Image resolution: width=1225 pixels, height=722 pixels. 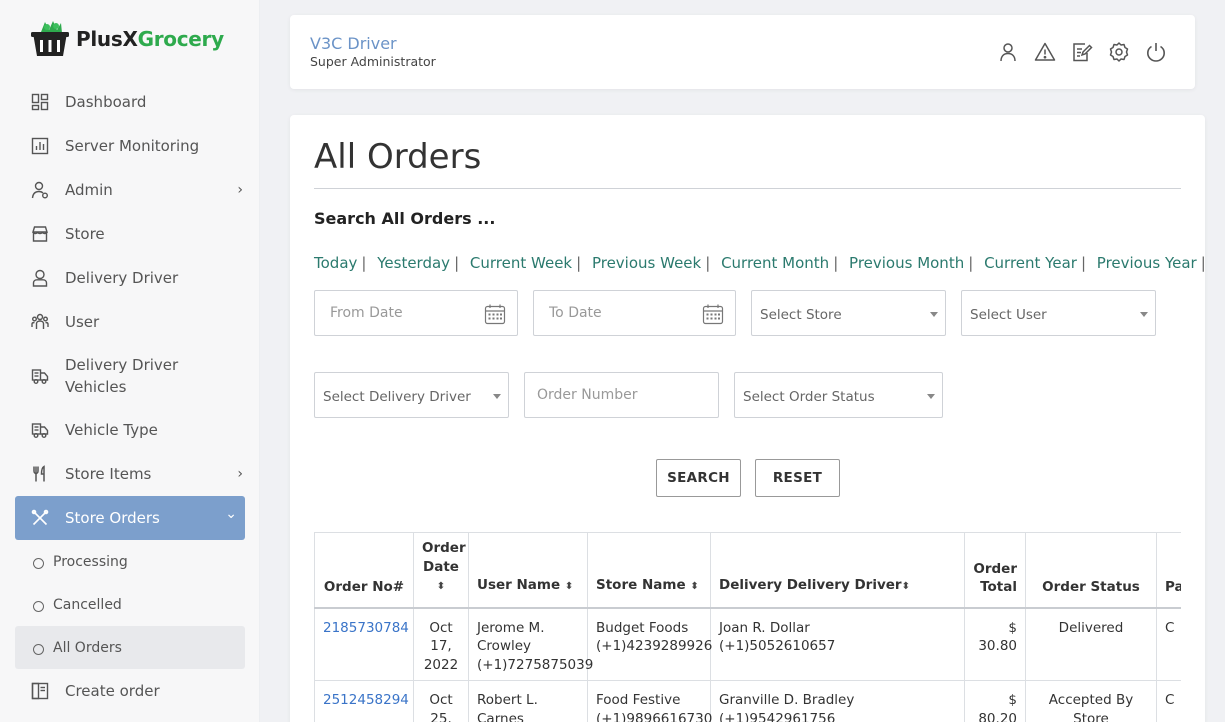 What do you see at coordinates (364, 570) in the screenshot?
I see `column-header-order-no: Order No#` at bounding box center [364, 570].